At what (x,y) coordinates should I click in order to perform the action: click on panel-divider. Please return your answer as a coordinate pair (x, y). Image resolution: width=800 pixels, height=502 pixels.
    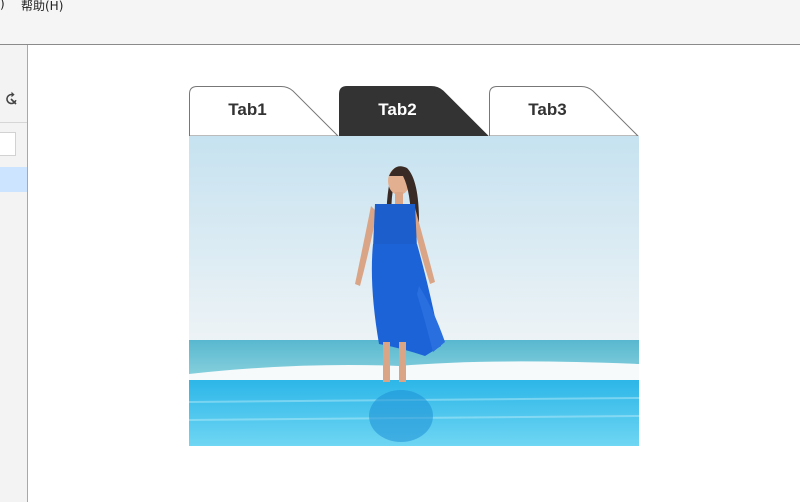
    Looking at the image, I should click on (13, 122).